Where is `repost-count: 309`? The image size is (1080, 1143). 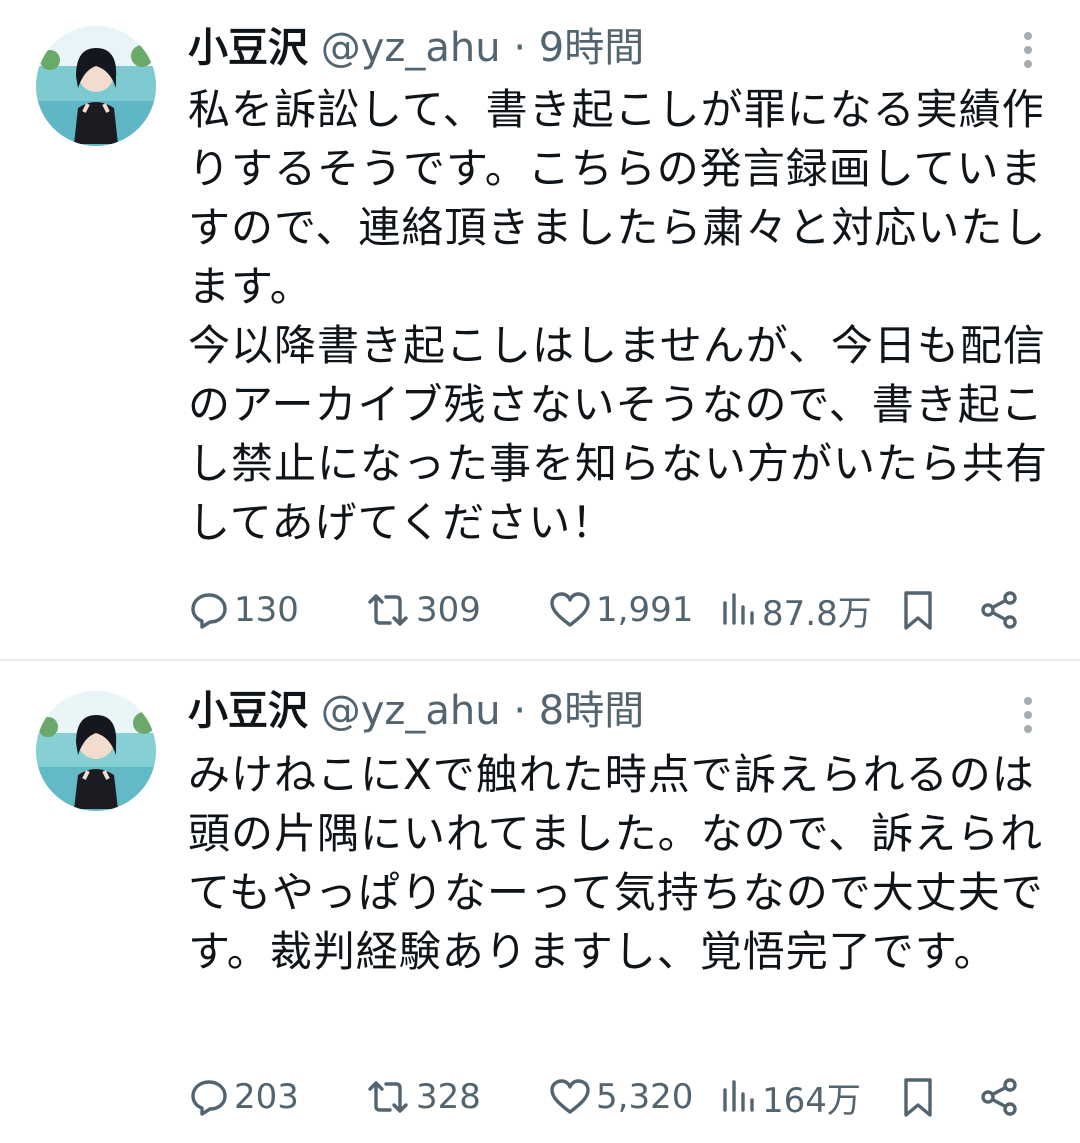
repost-count: 309 is located at coordinates (448, 610).